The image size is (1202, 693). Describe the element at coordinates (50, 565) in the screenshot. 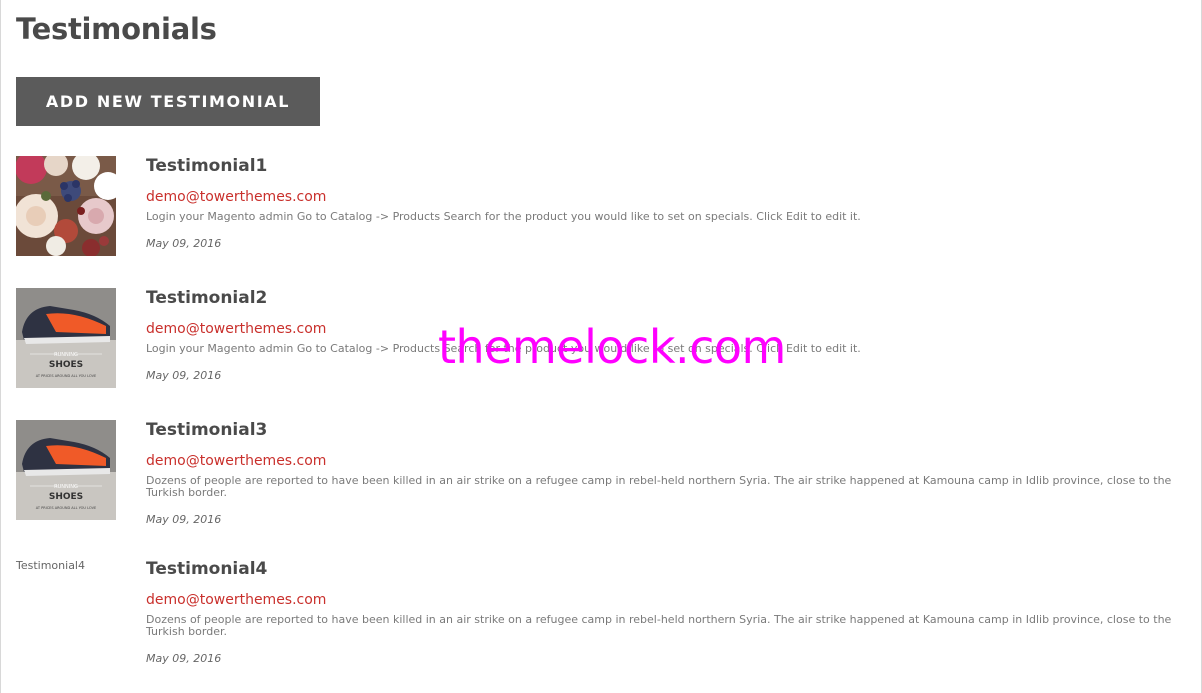

I see `broken-image-alt-text: Testimonial4` at that location.